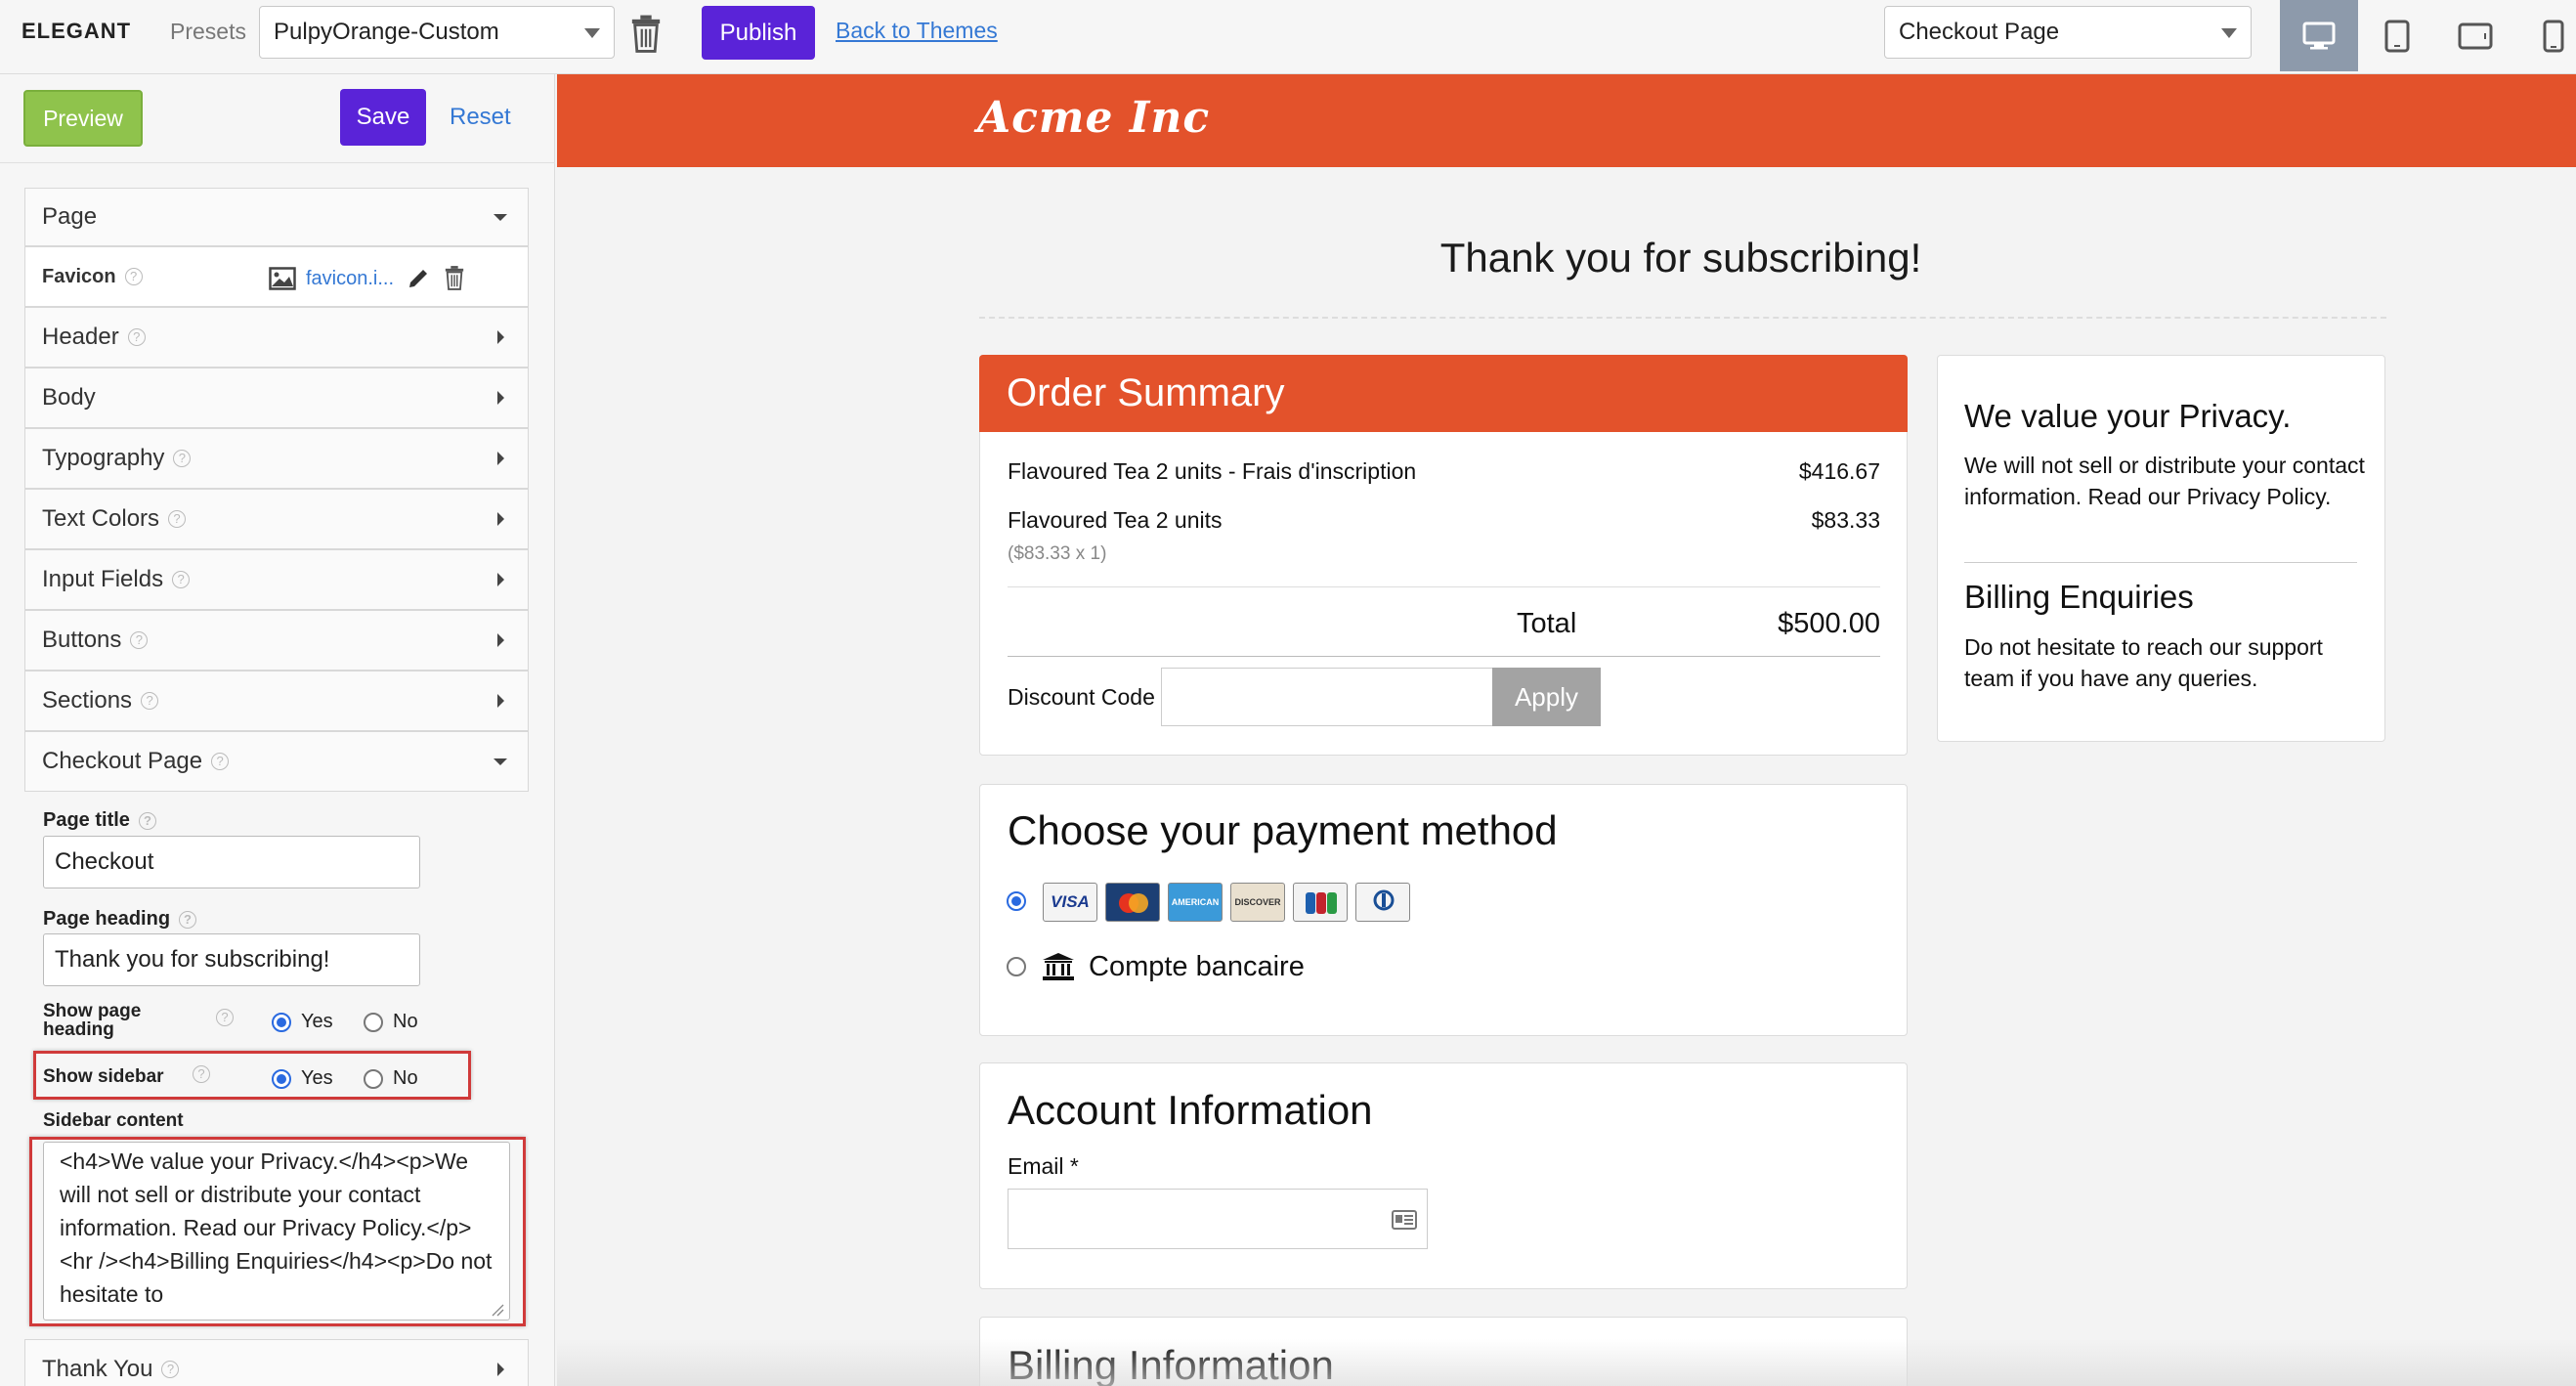  What do you see at coordinates (1283, 830) in the screenshot?
I see `payment-title: Choose your payment method` at bounding box center [1283, 830].